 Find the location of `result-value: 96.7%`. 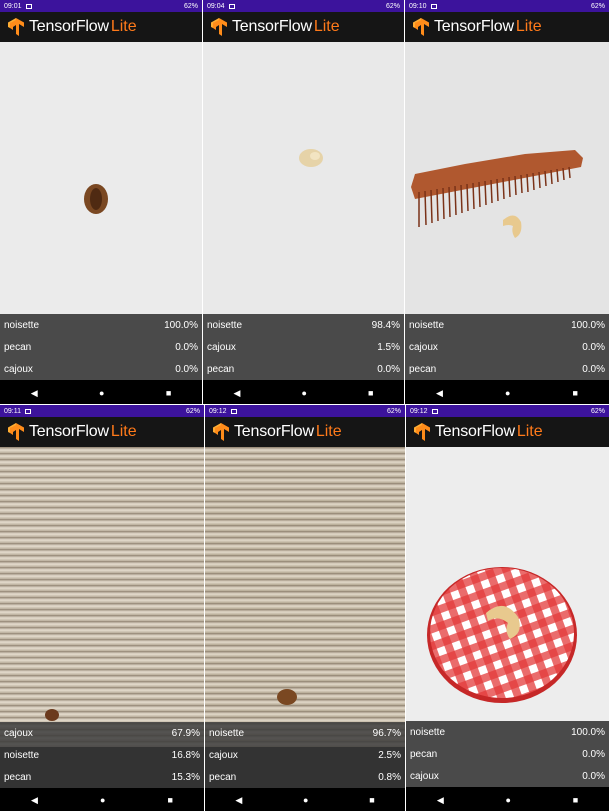

result-value: 96.7% is located at coordinates (386, 733).